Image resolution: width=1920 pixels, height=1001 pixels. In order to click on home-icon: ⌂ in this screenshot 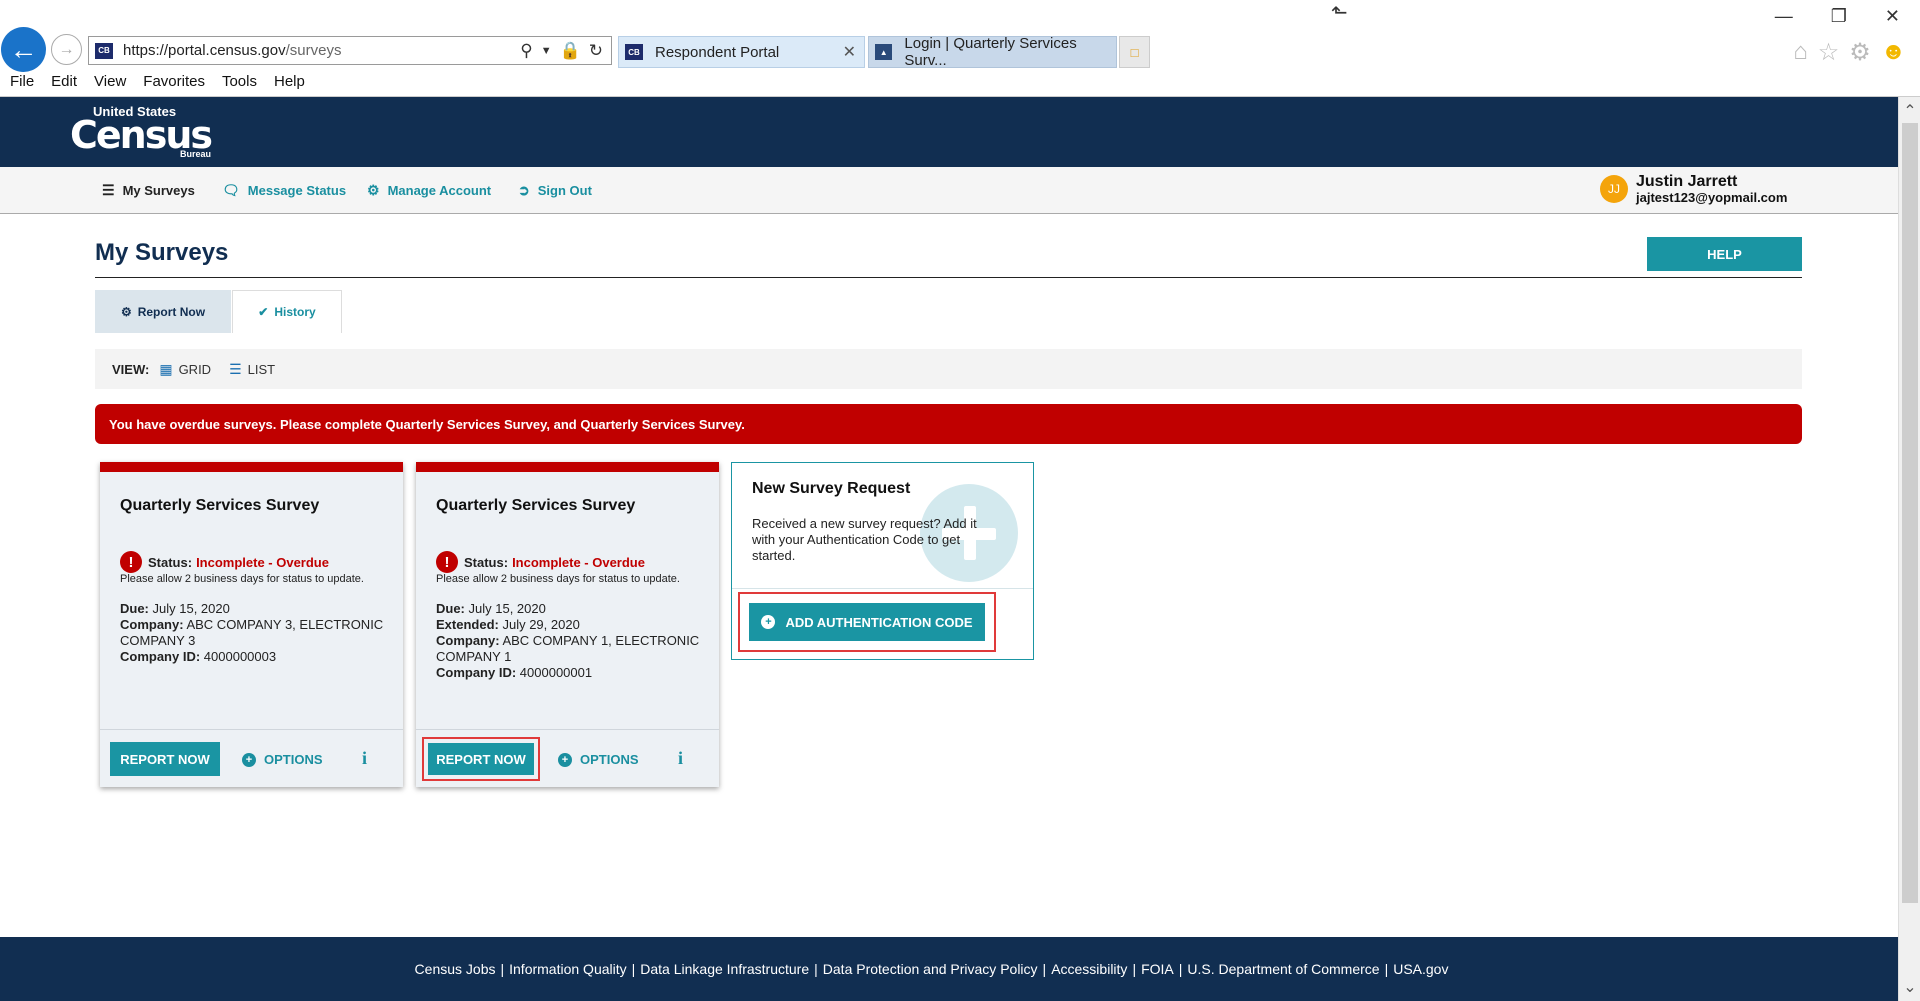, I will do `click(1800, 52)`.